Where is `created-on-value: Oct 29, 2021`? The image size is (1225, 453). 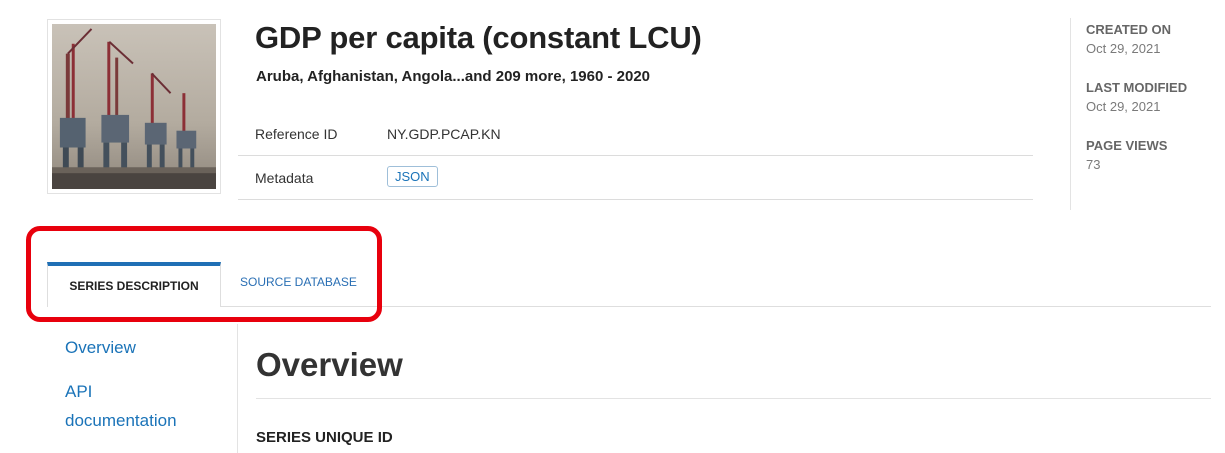 created-on-value: Oct 29, 2021 is located at coordinates (1123, 48).